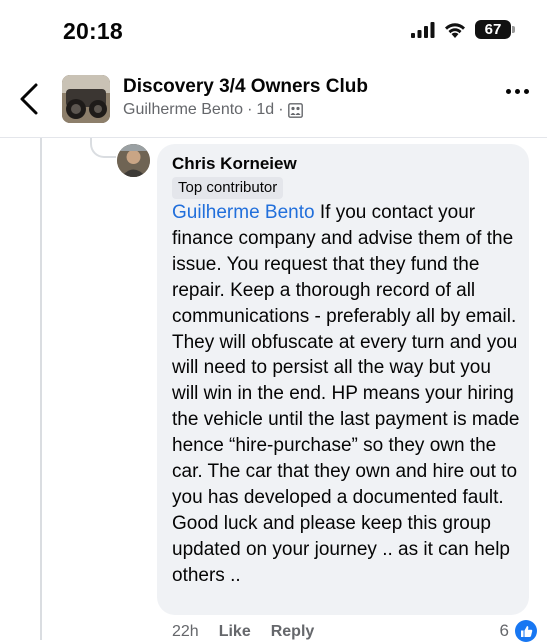 The height and width of the screenshot is (642, 547). What do you see at coordinates (245, 87) in the screenshot?
I see `group-title: Discovery 3/4 Owners Club` at bounding box center [245, 87].